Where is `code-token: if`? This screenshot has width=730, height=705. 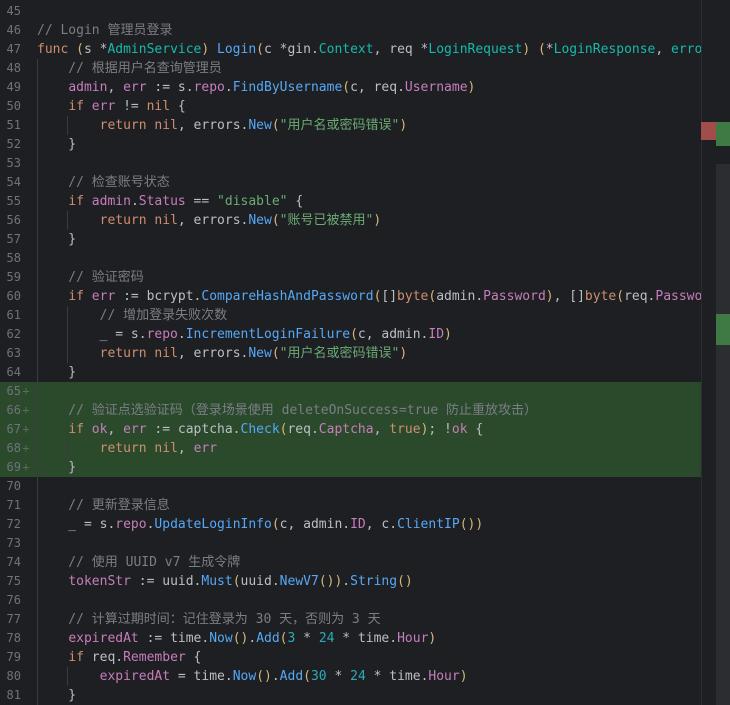 code-token: if is located at coordinates (80, 201).